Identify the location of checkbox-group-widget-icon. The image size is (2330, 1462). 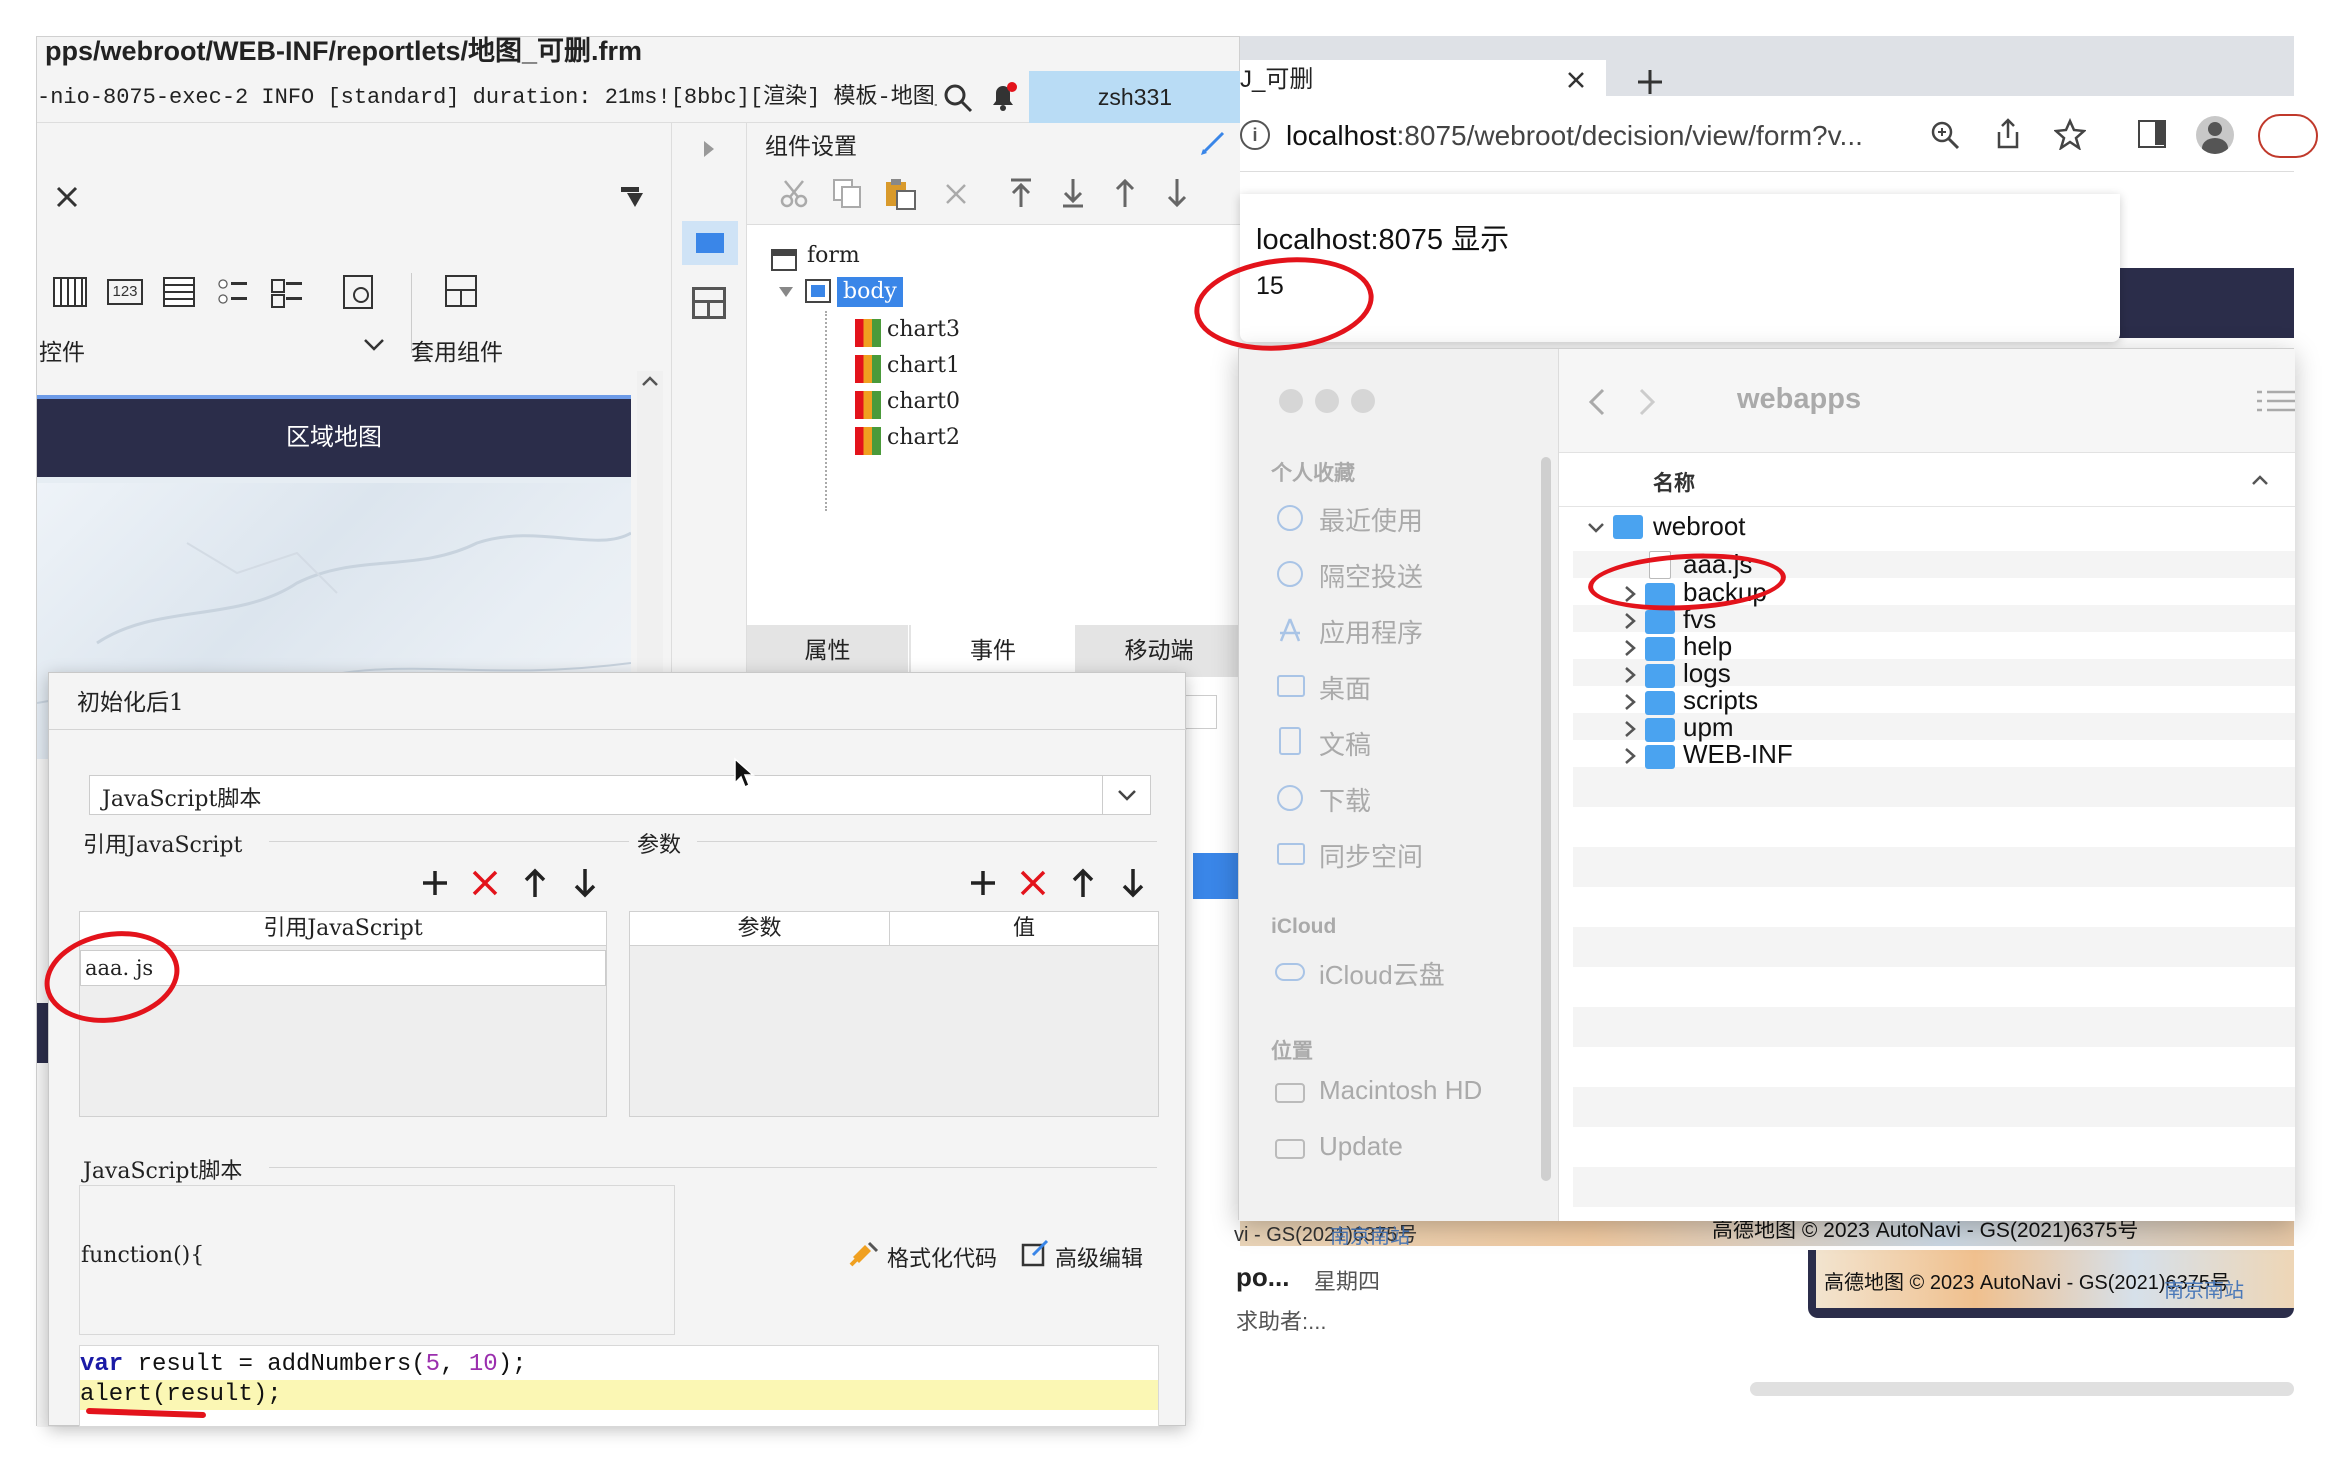
(287, 292).